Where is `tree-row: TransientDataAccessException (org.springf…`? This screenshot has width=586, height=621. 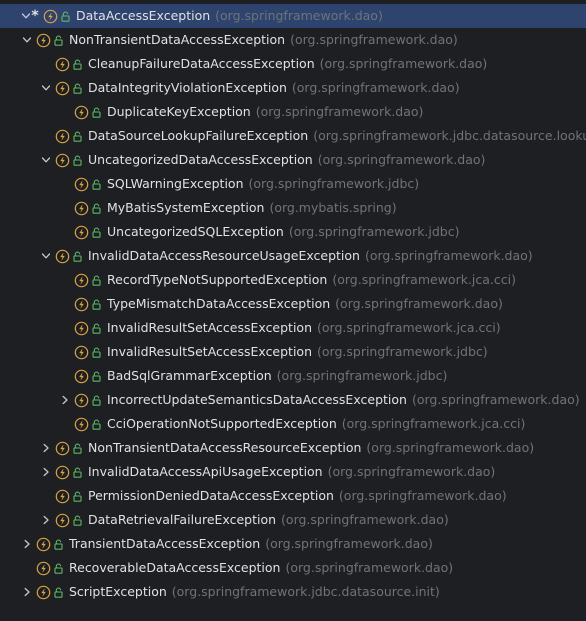 tree-row: TransientDataAccessException (org.springf… is located at coordinates (293, 544).